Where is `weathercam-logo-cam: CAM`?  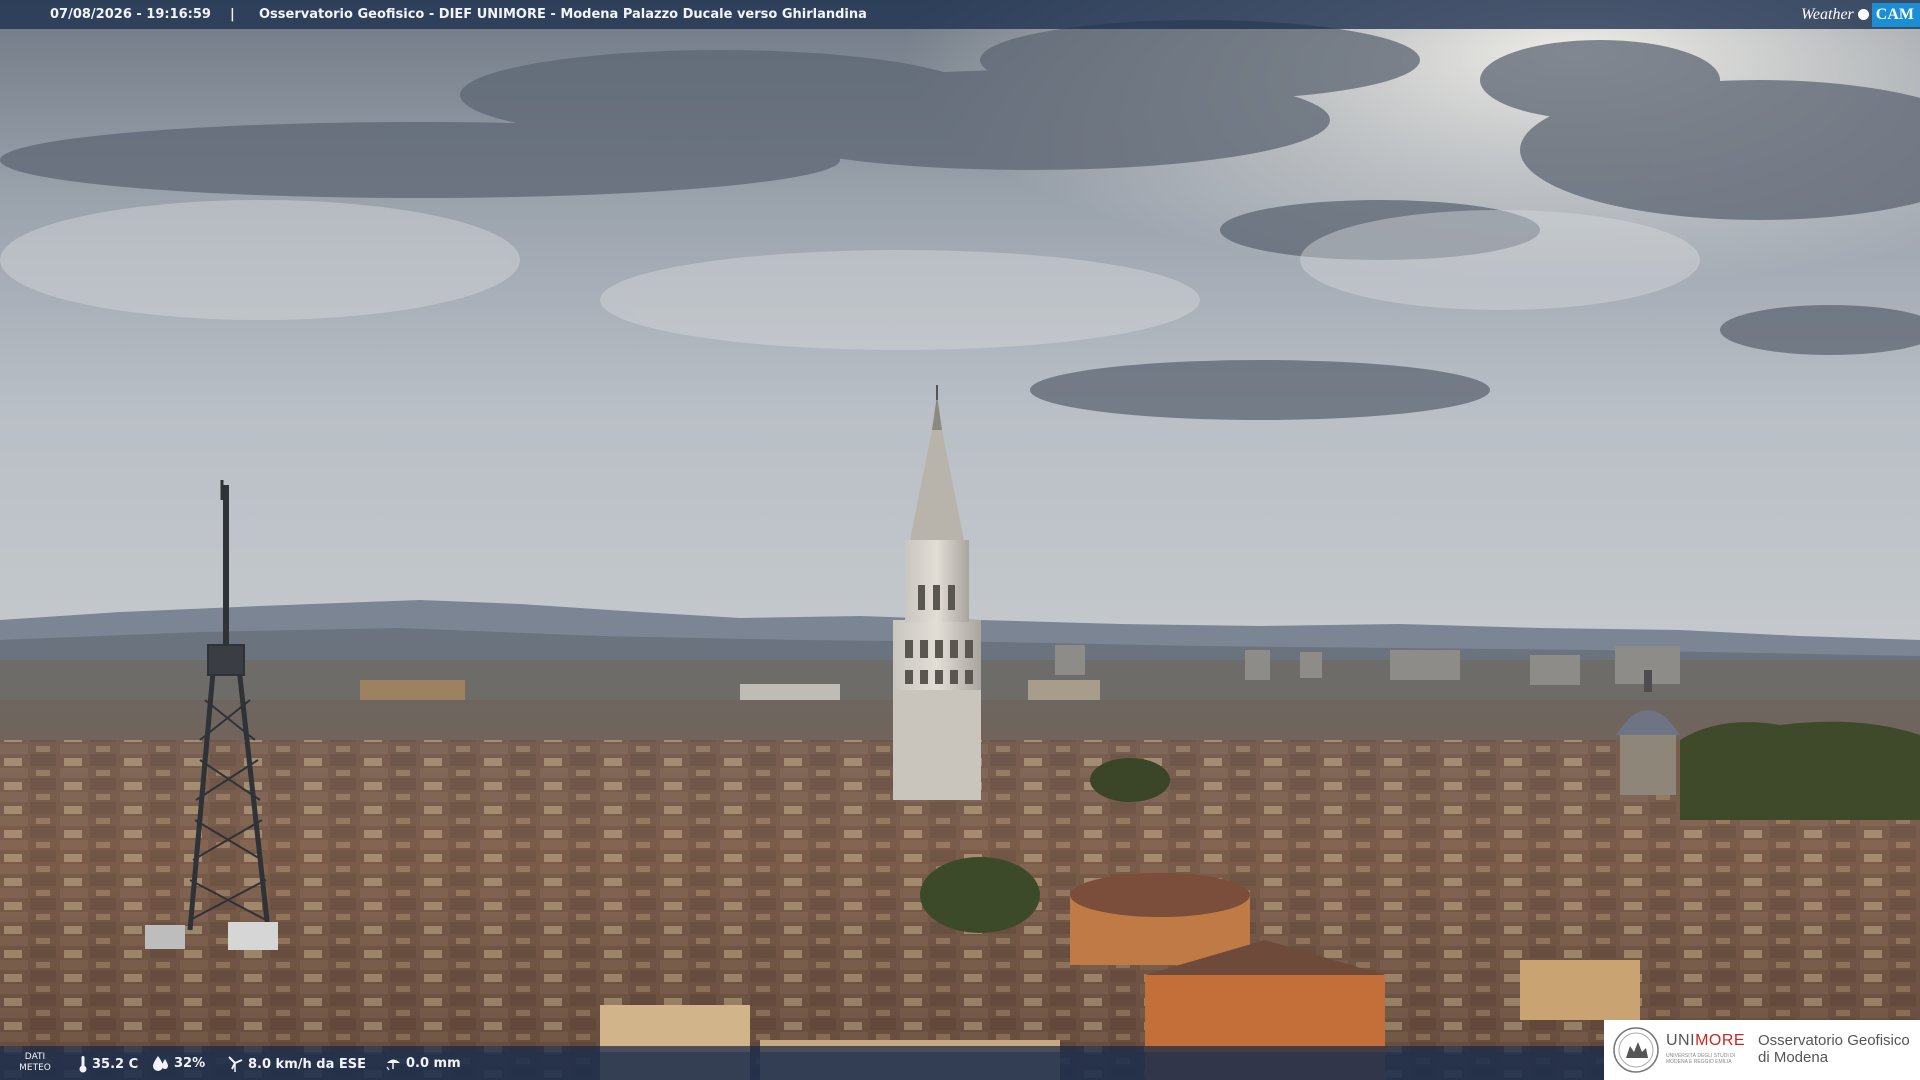
weathercam-logo-cam: CAM is located at coordinates (1895, 14).